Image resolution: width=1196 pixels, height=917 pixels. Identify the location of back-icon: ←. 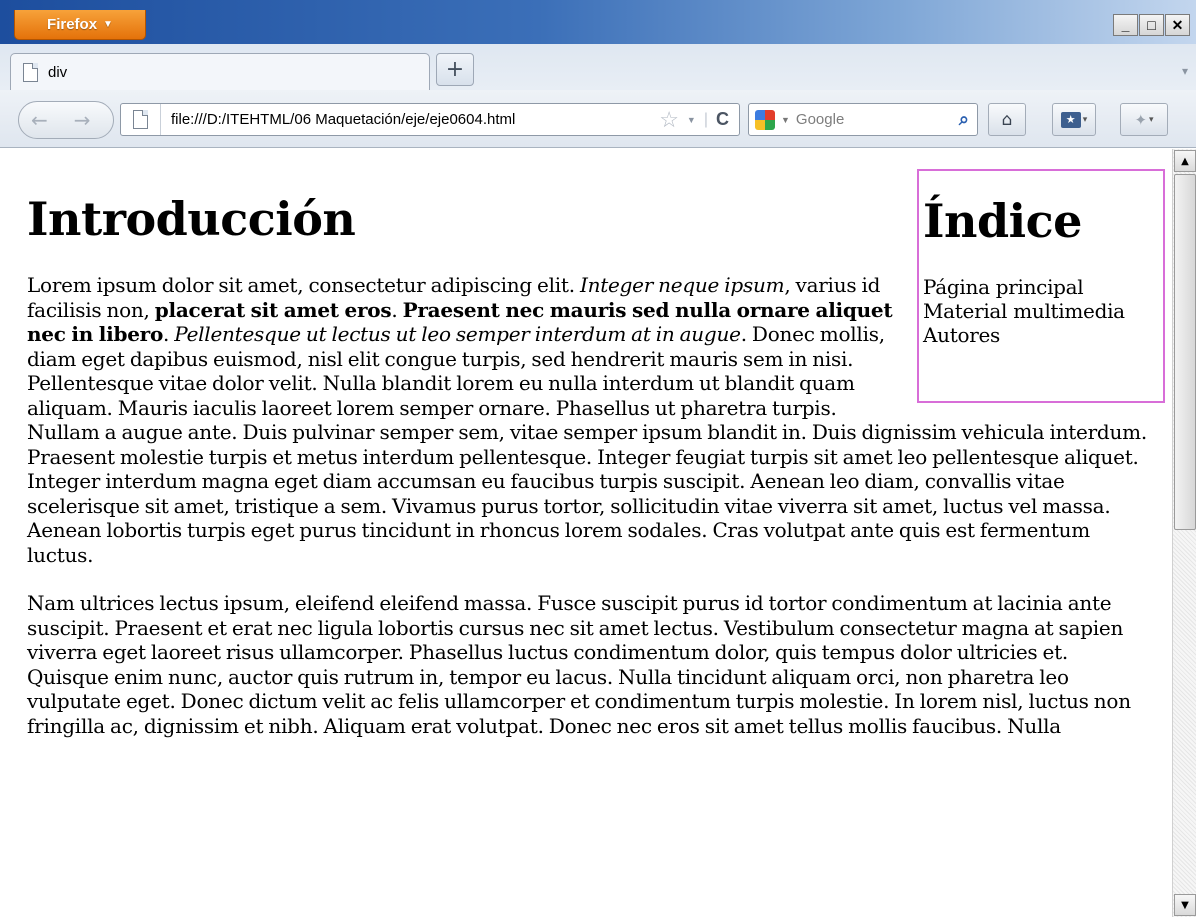
(39, 120).